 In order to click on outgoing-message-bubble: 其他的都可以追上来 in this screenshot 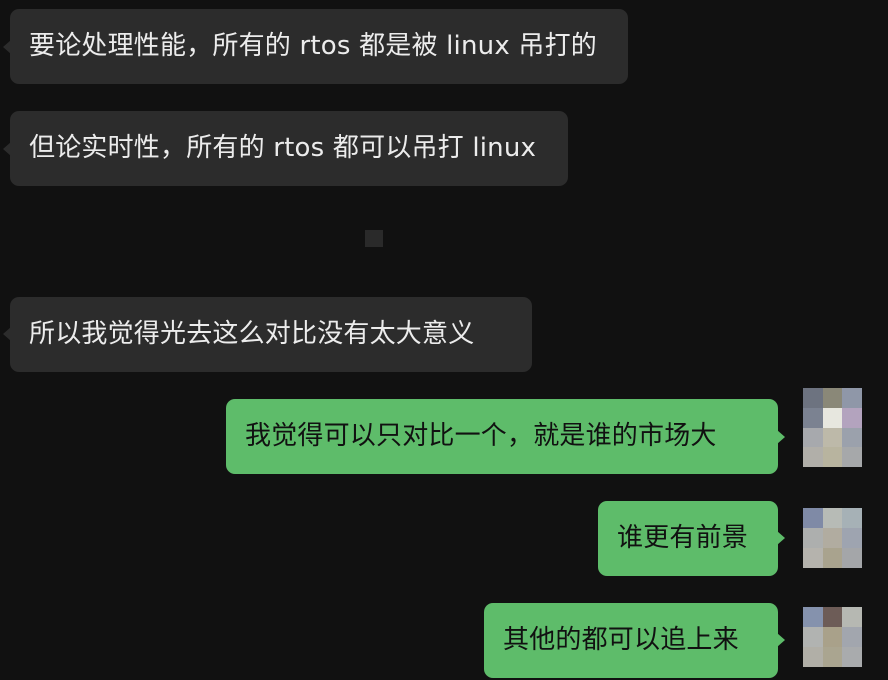, I will do `click(631, 640)`.